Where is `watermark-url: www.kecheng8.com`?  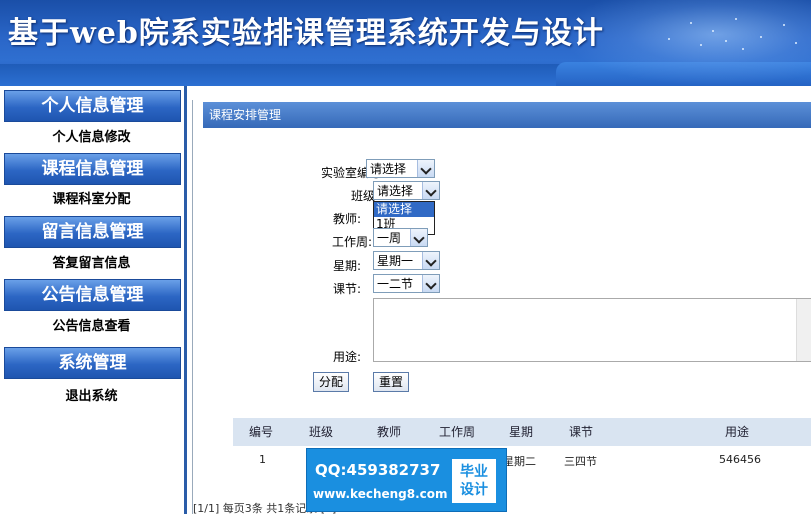
watermark-url: www.kecheng8.com is located at coordinates (380, 494).